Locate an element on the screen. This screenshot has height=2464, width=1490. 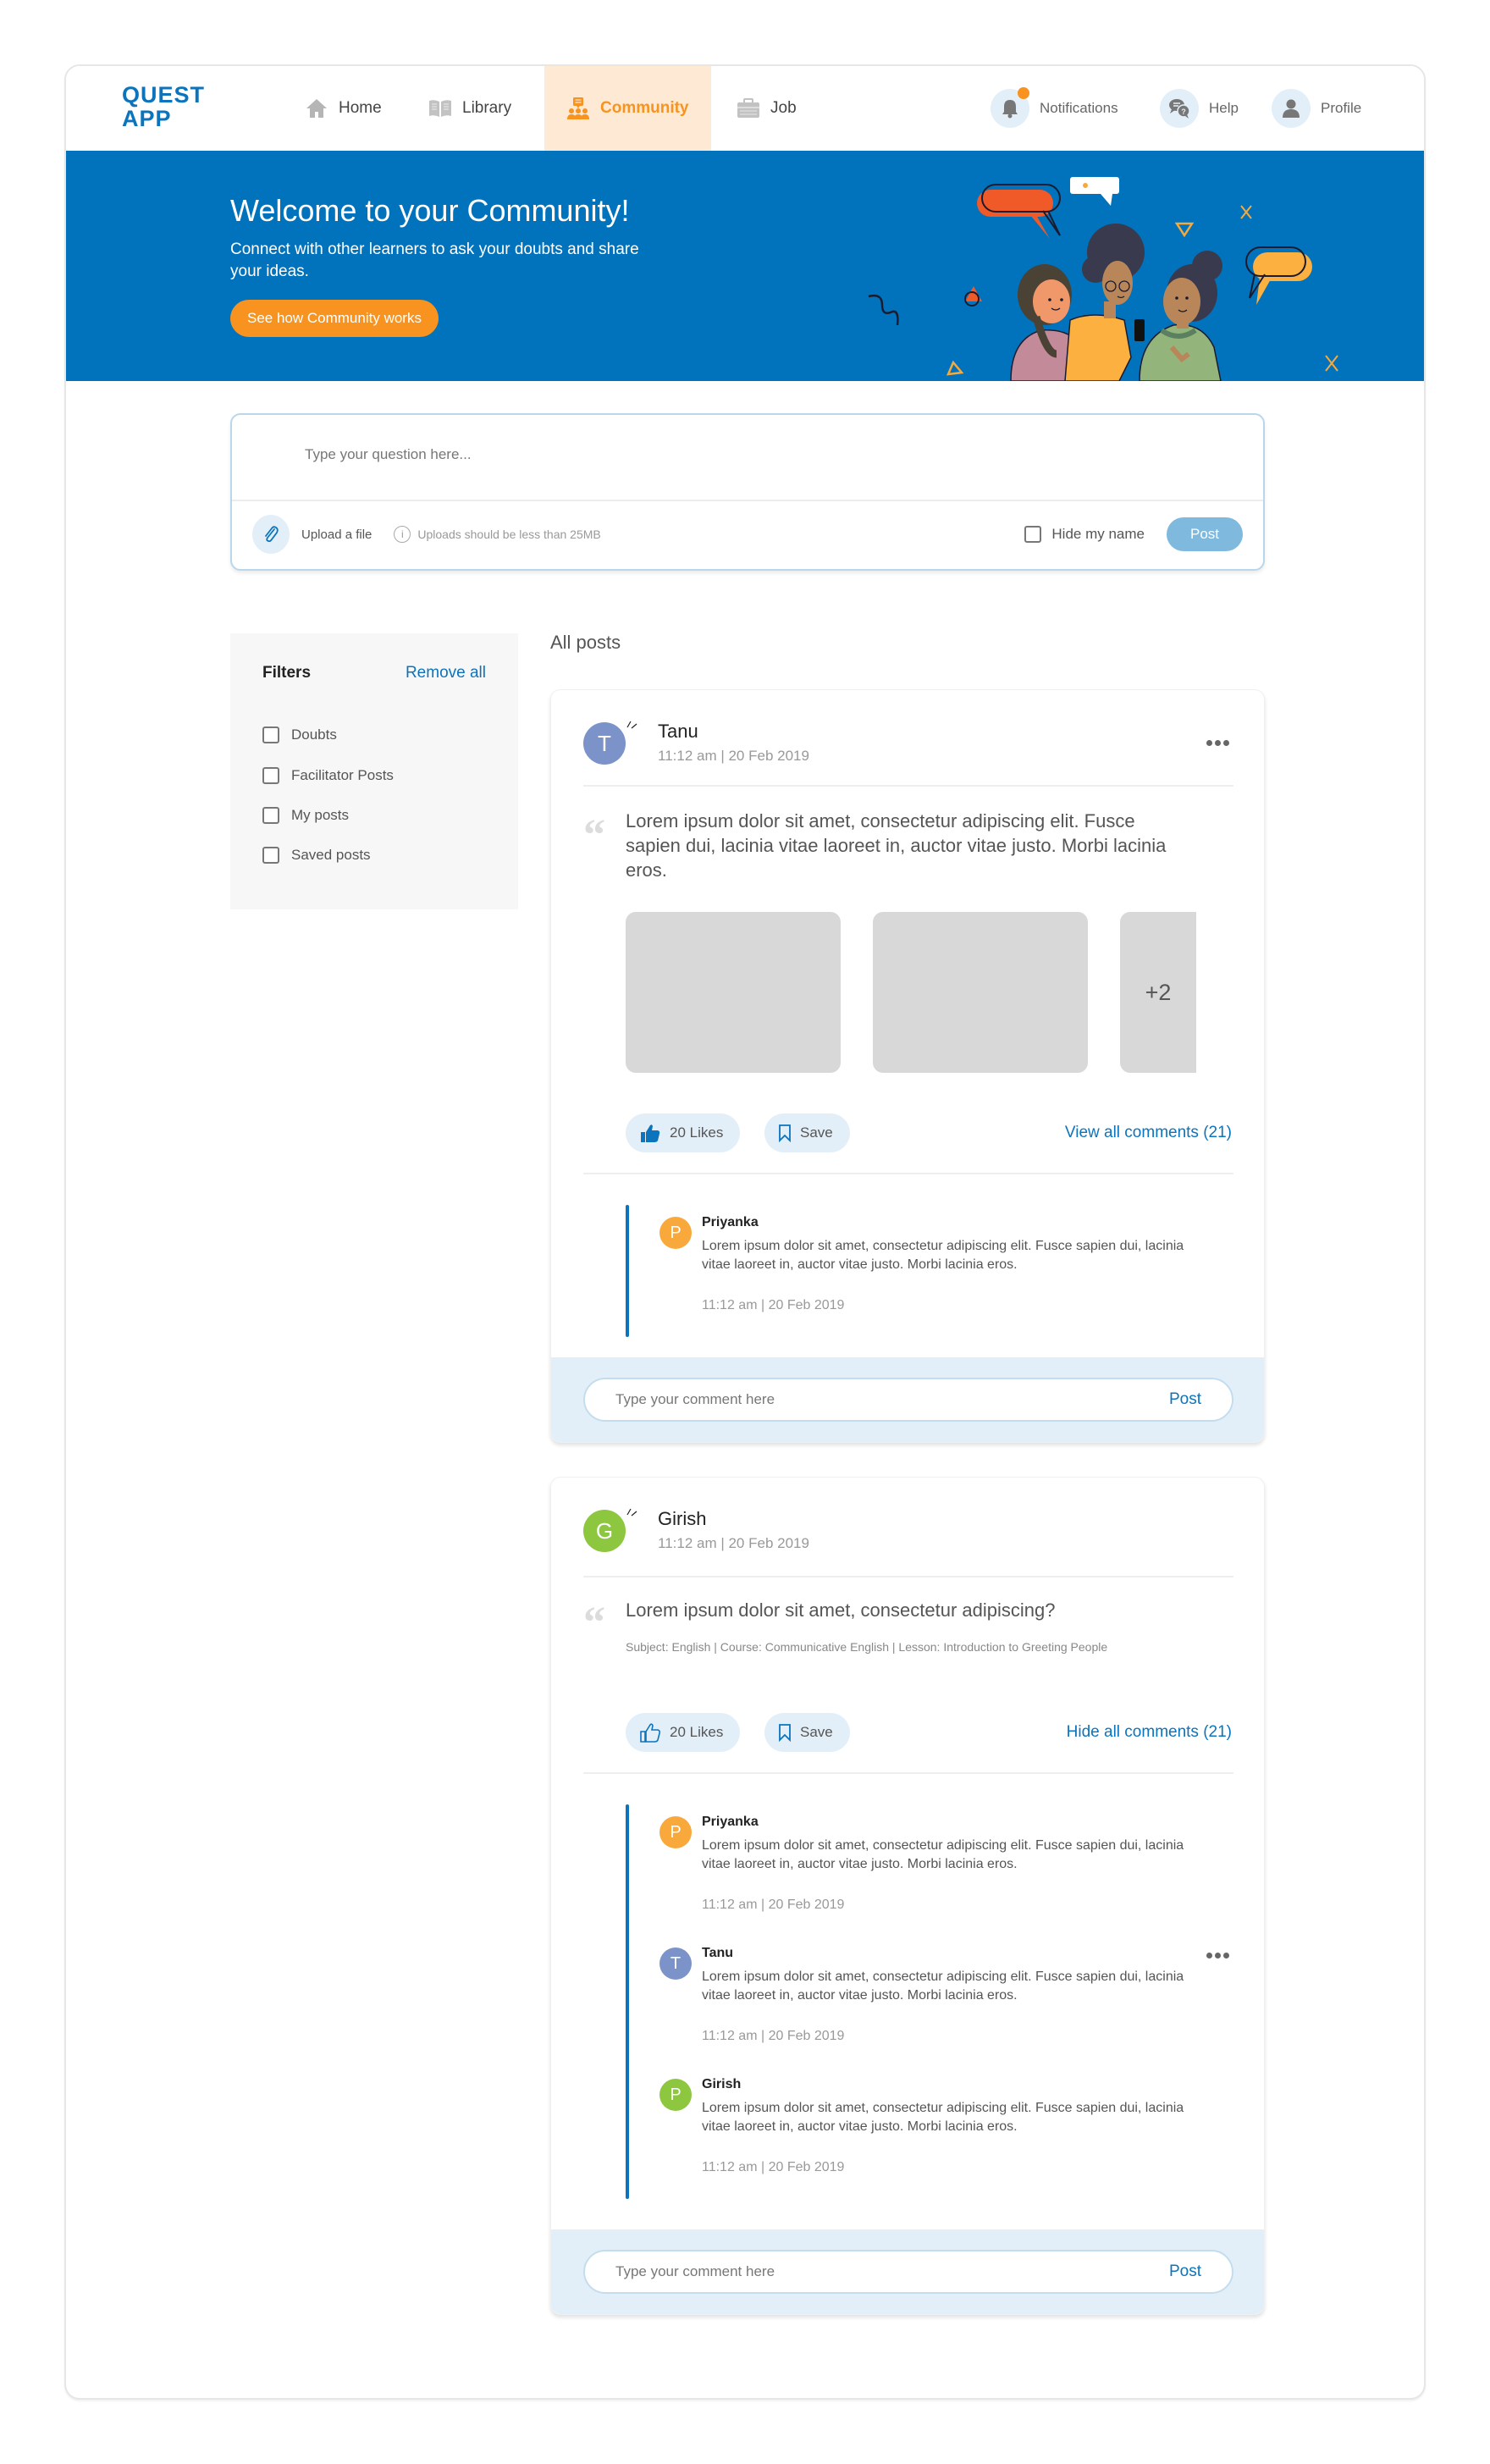
more-images-thumbnail: +2 is located at coordinates (1158, 992).